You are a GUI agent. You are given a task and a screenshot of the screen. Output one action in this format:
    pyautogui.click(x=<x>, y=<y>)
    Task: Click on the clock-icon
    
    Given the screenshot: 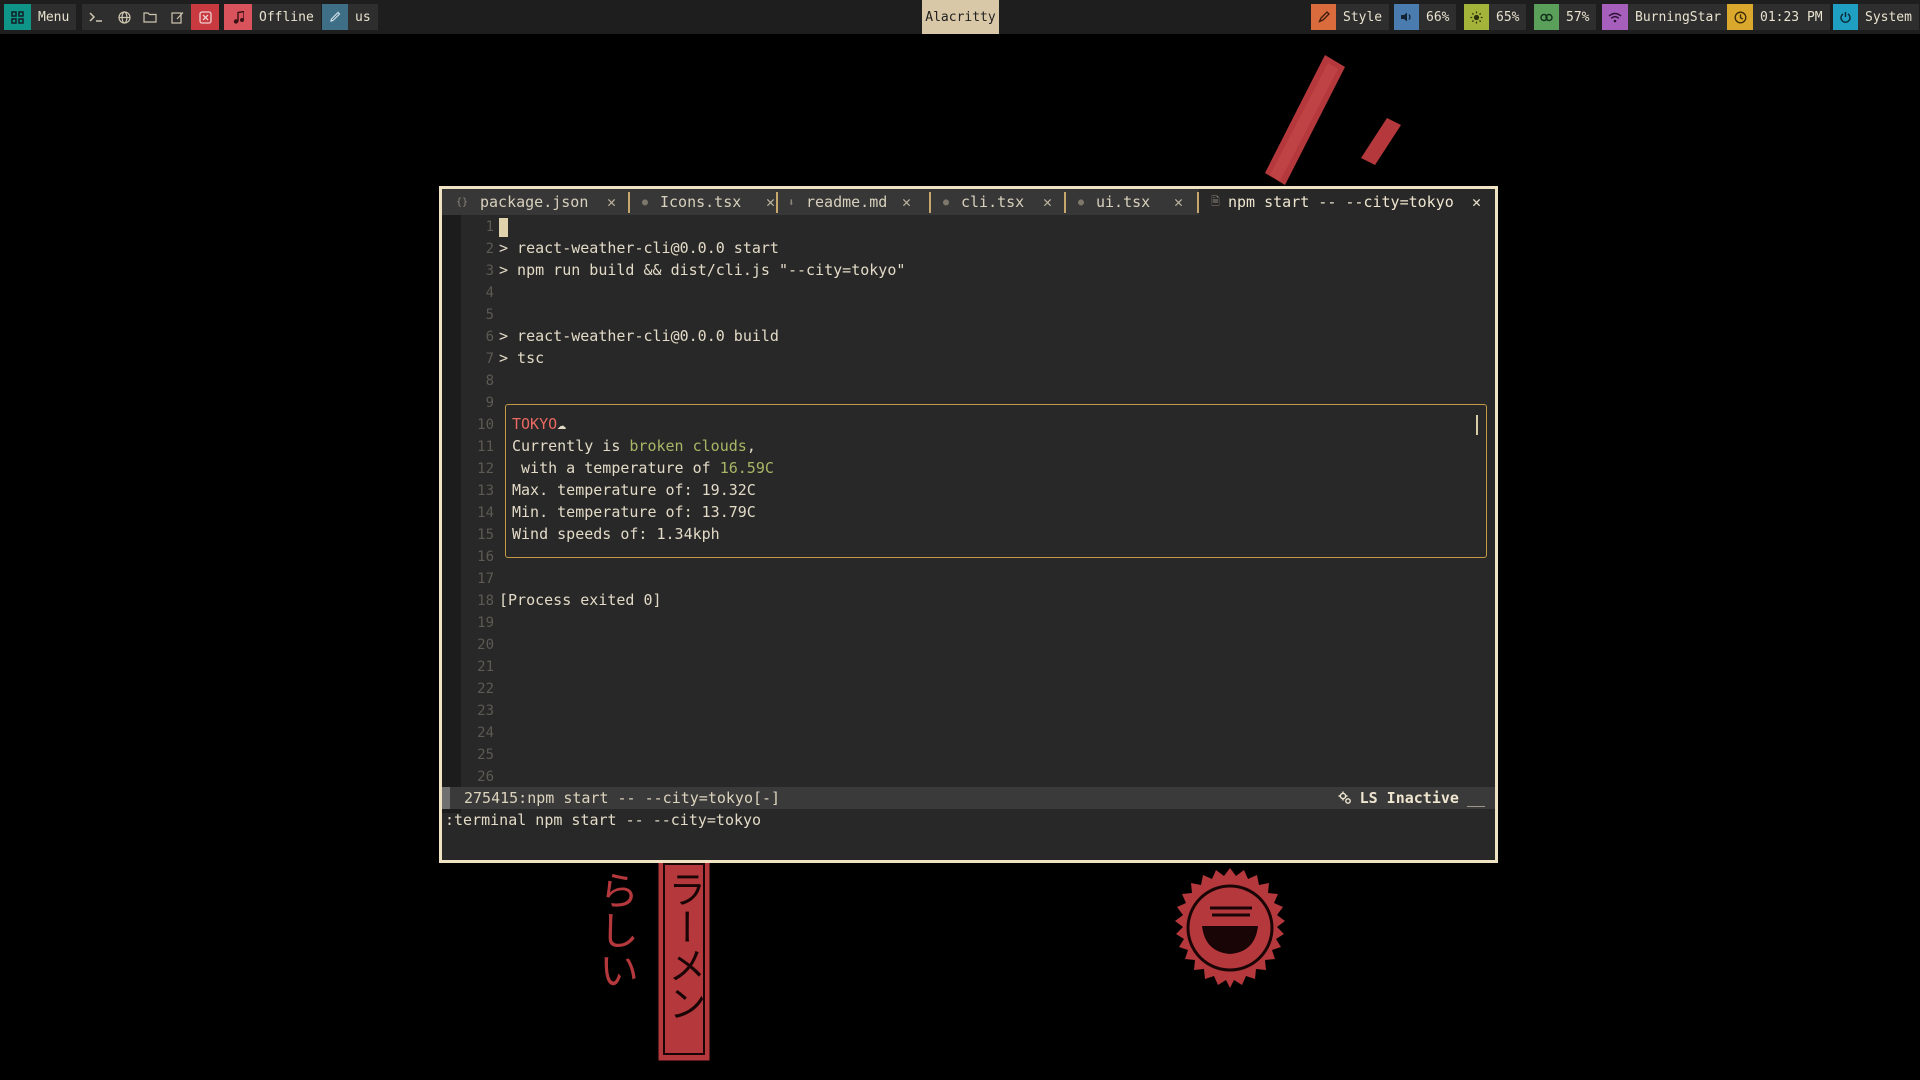 What is the action you would take?
    pyautogui.click(x=1740, y=17)
    